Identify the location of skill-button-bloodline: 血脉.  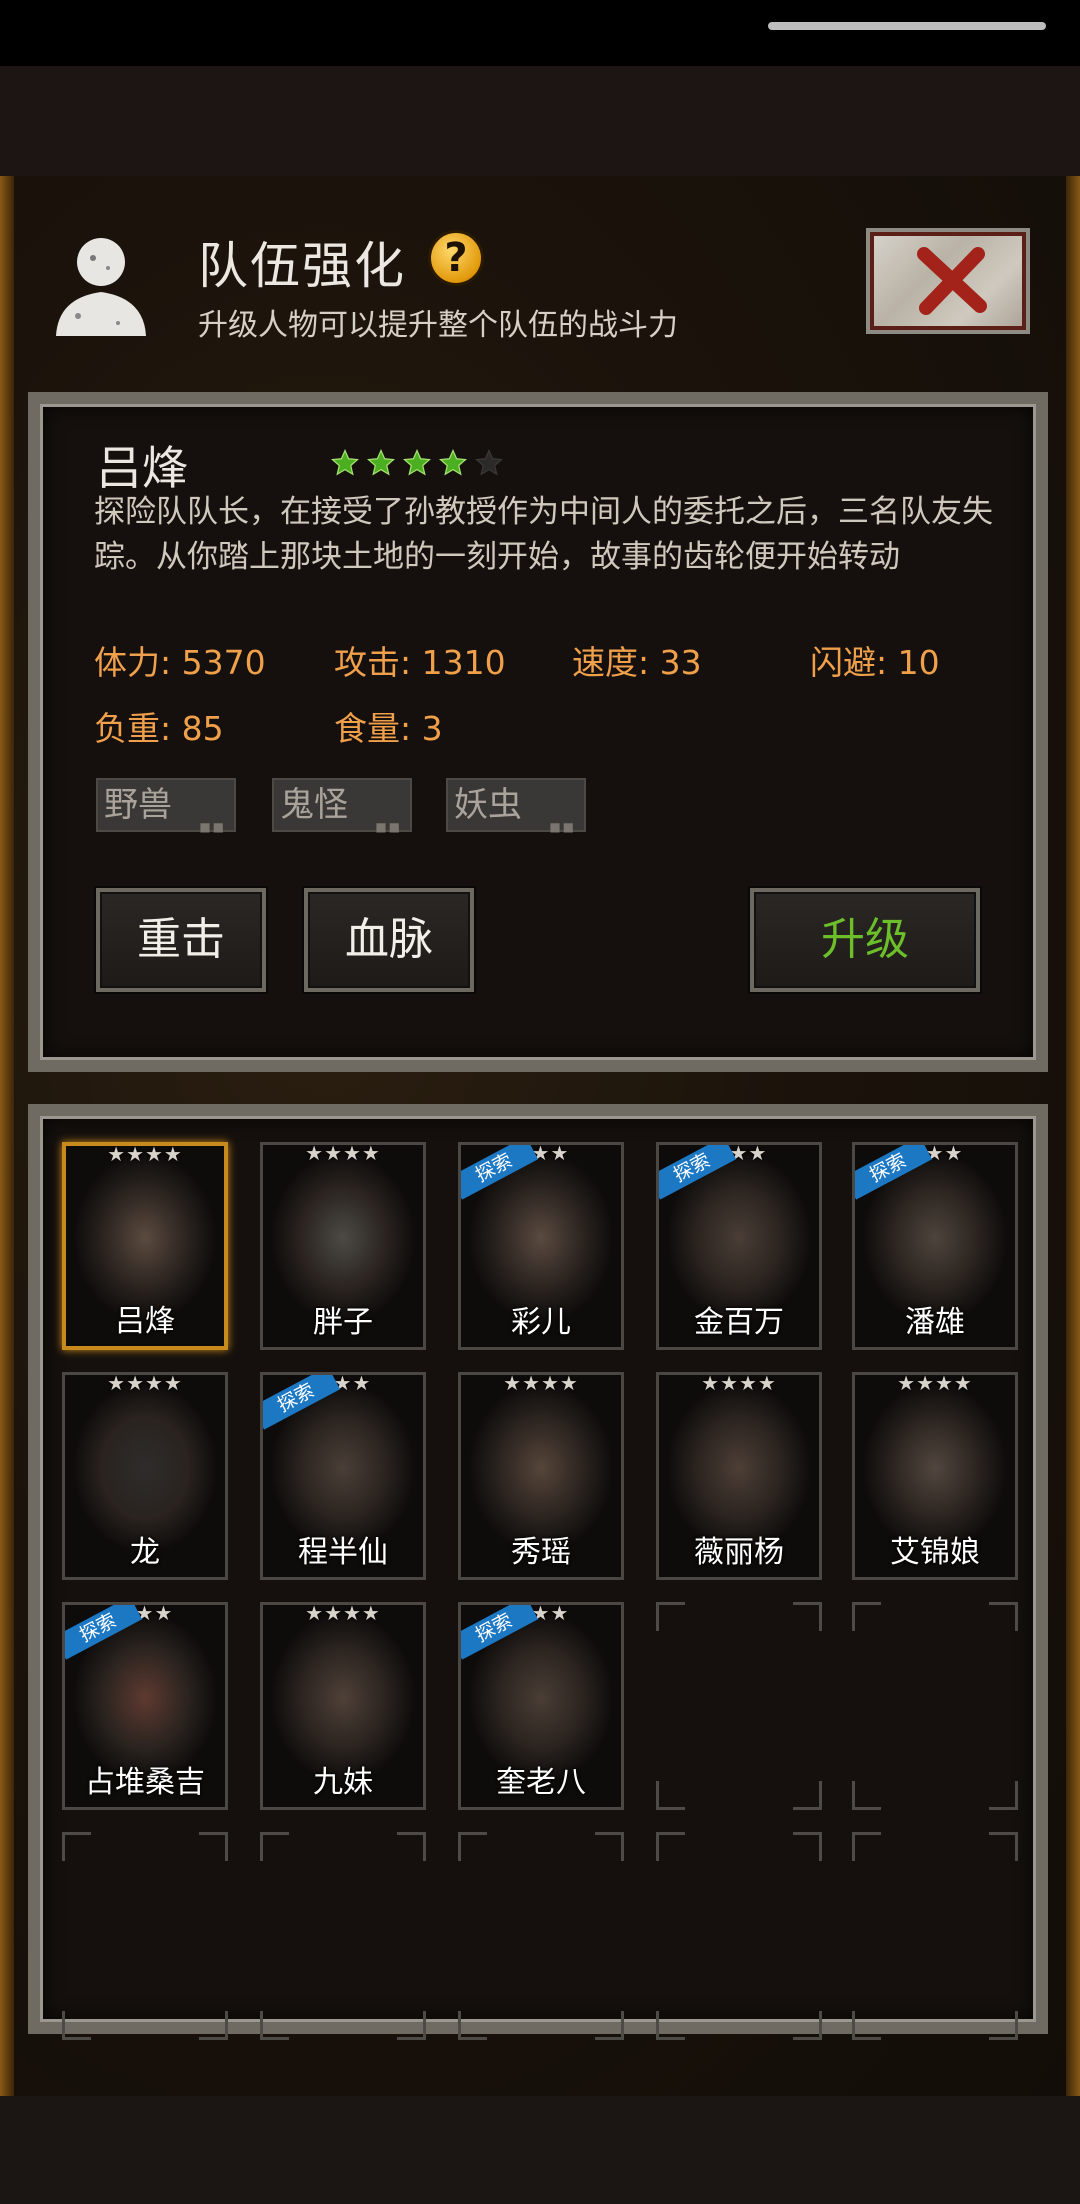
(389, 940).